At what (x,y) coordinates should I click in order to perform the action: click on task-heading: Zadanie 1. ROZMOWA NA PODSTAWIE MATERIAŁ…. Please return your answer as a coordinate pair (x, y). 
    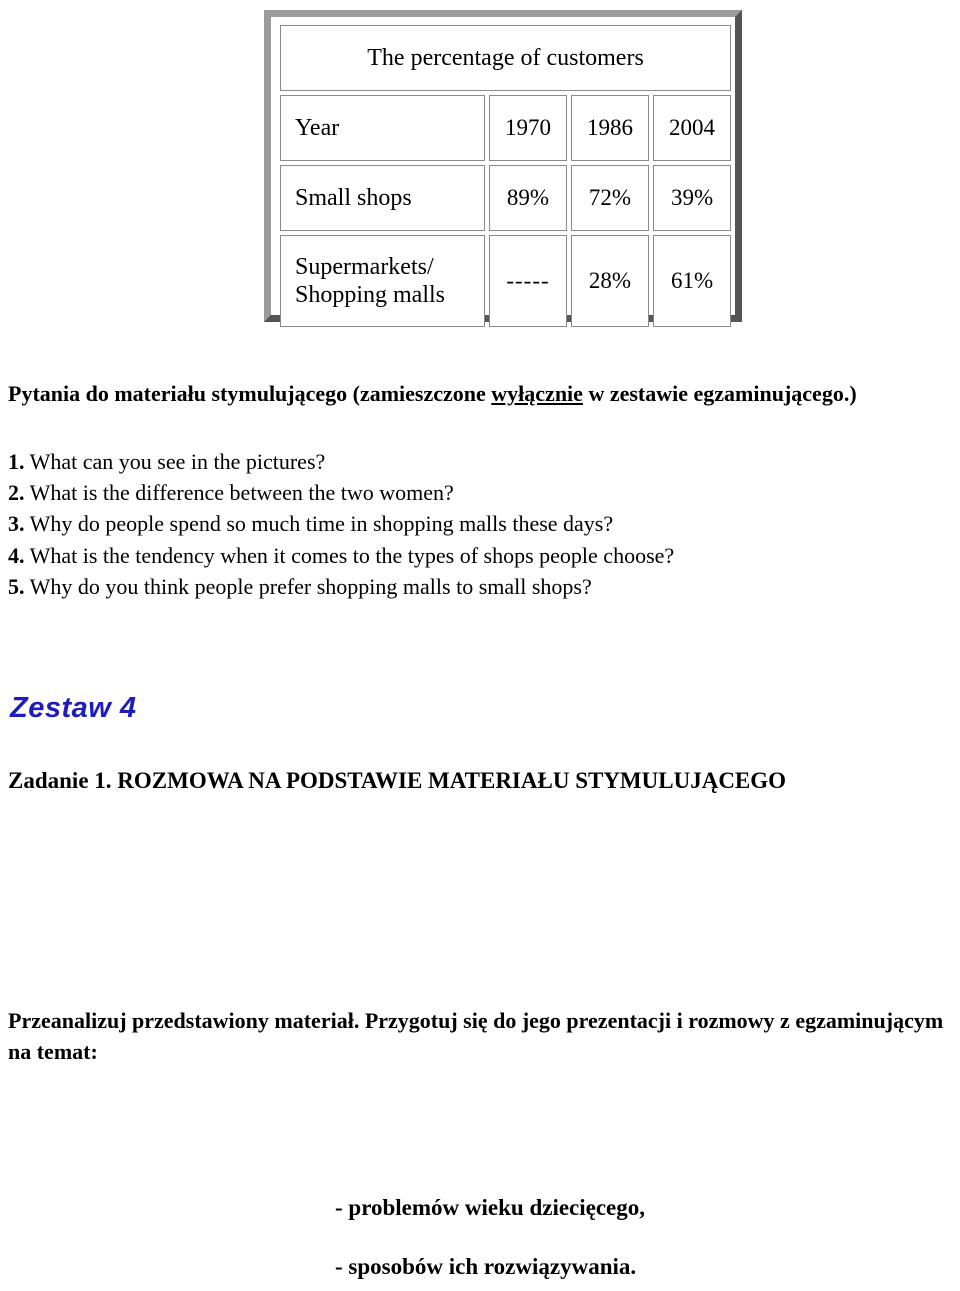
    Looking at the image, I should click on (397, 780).